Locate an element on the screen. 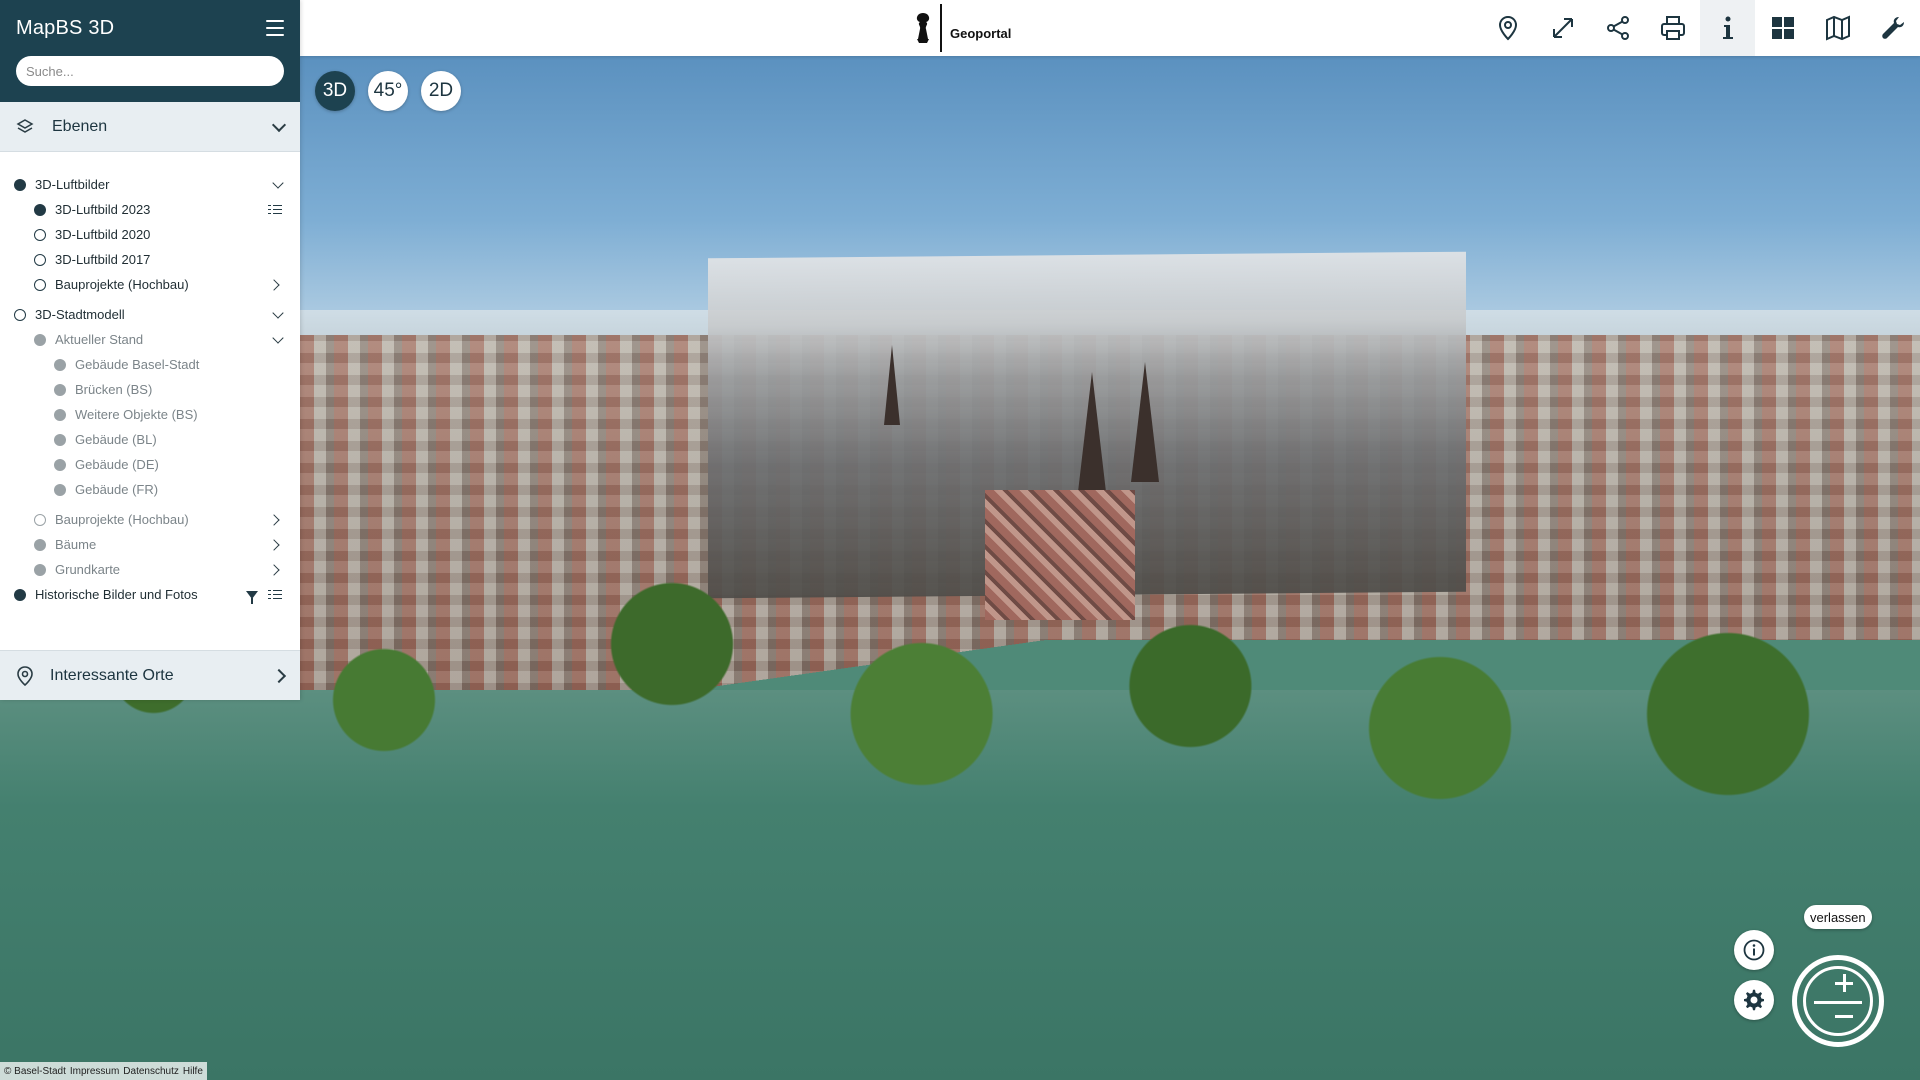 Image resolution: width=1920 pixels, height=1080 pixels. gear-icon is located at coordinates (1754, 1000).